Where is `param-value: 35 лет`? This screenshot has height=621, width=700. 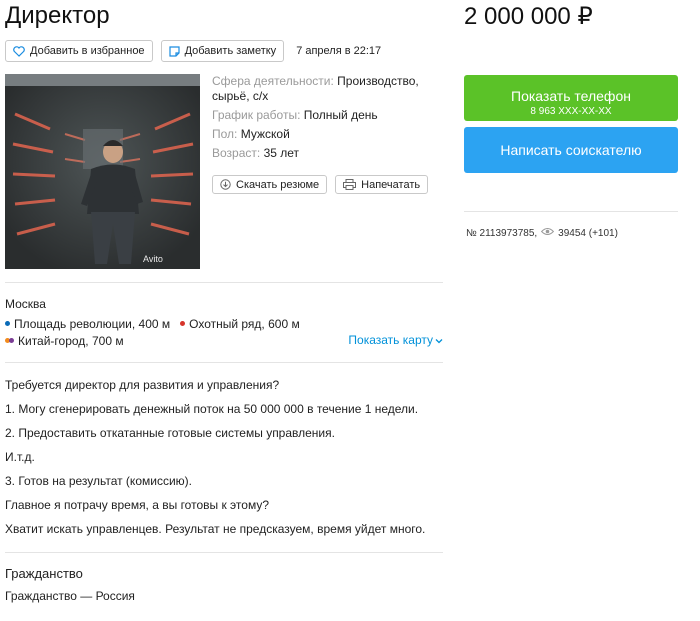 param-value: 35 лет is located at coordinates (281, 153).